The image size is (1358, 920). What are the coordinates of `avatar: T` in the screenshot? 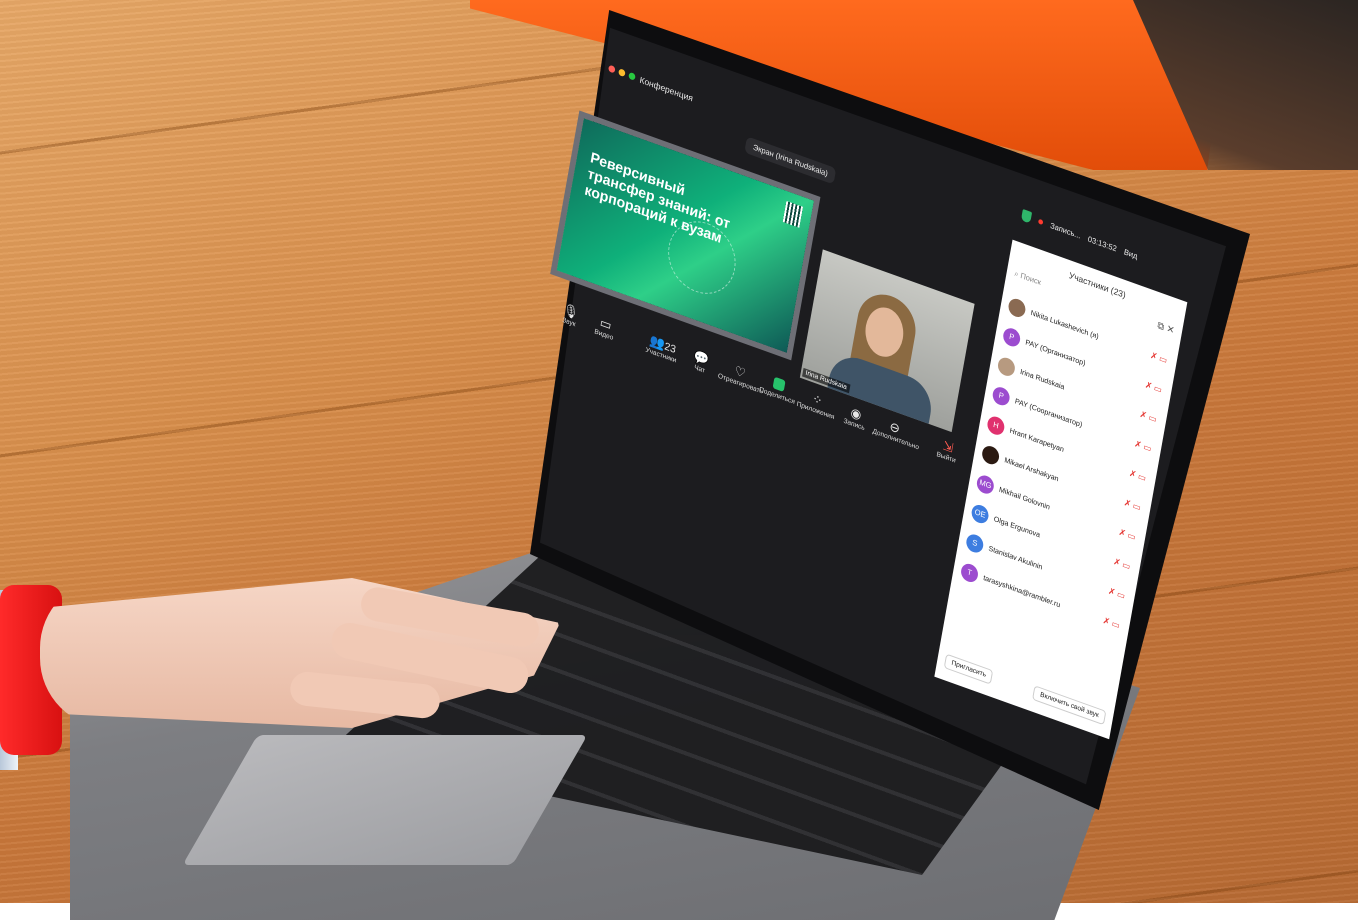 It's located at (969, 572).